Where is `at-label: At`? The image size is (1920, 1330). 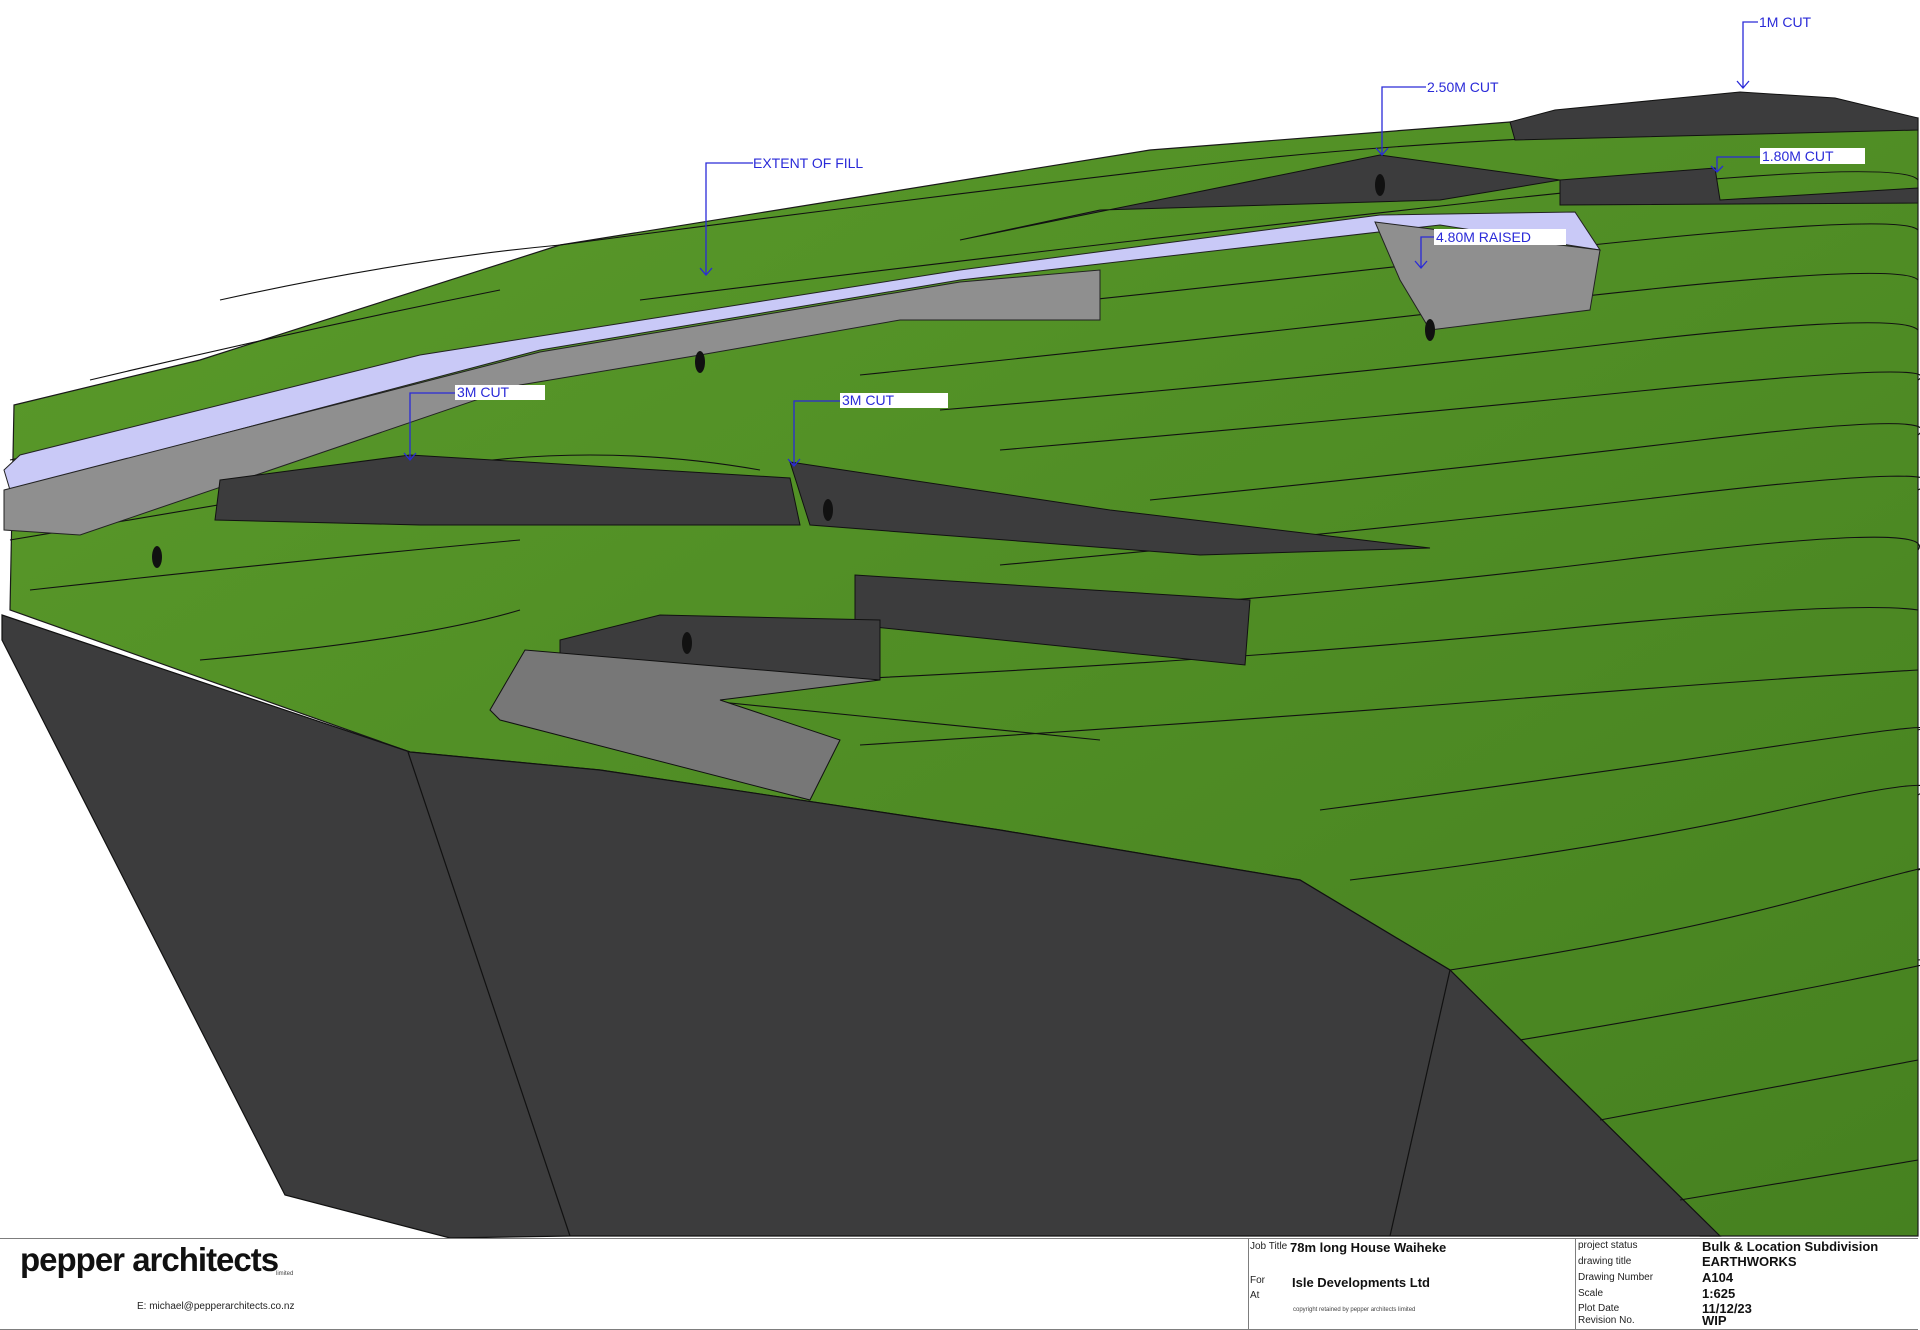
at-label: At is located at coordinates (1255, 1295).